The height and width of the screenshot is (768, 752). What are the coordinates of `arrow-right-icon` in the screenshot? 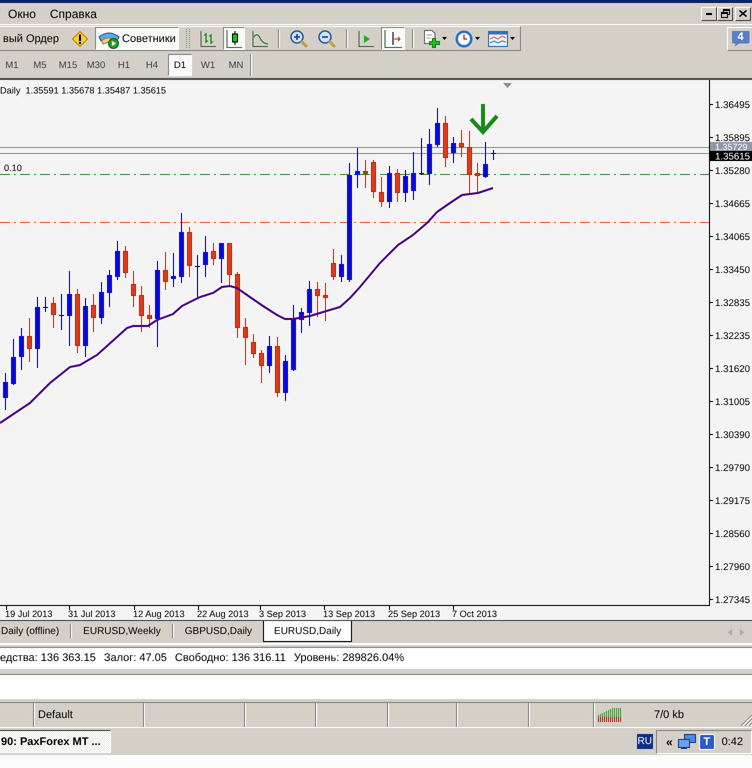 It's located at (742, 632).